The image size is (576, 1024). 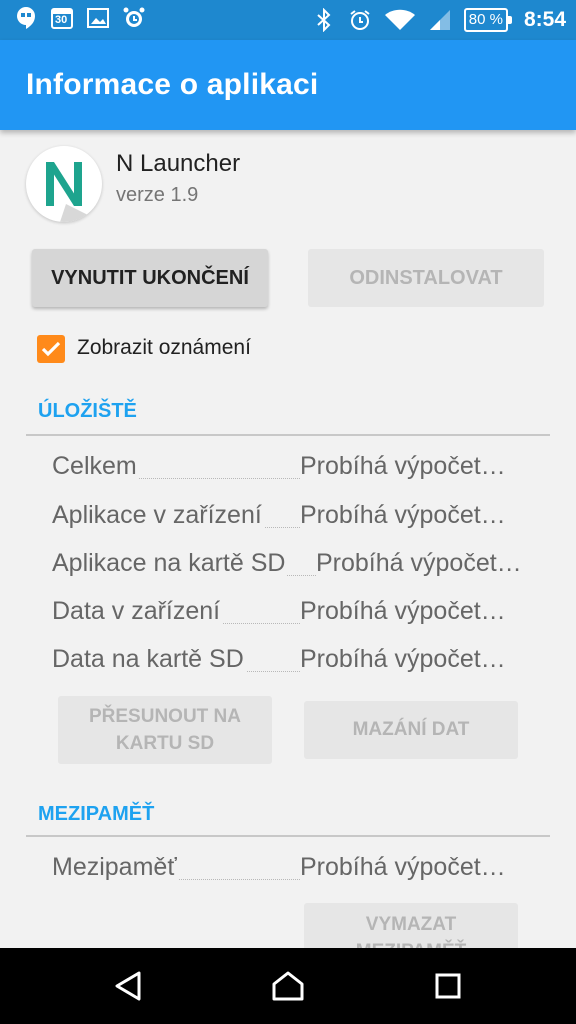 I want to click on uninstall-button: ODINSTALOVAT, so click(x=426, y=278).